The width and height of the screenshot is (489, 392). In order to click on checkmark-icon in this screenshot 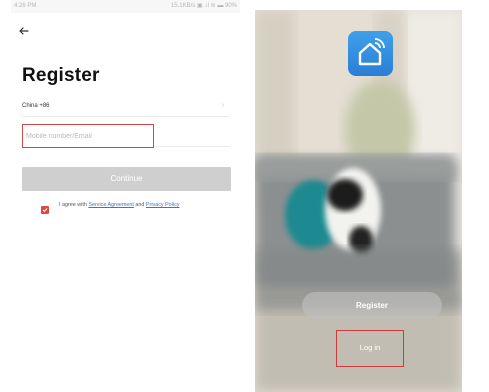, I will do `click(45, 210)`.